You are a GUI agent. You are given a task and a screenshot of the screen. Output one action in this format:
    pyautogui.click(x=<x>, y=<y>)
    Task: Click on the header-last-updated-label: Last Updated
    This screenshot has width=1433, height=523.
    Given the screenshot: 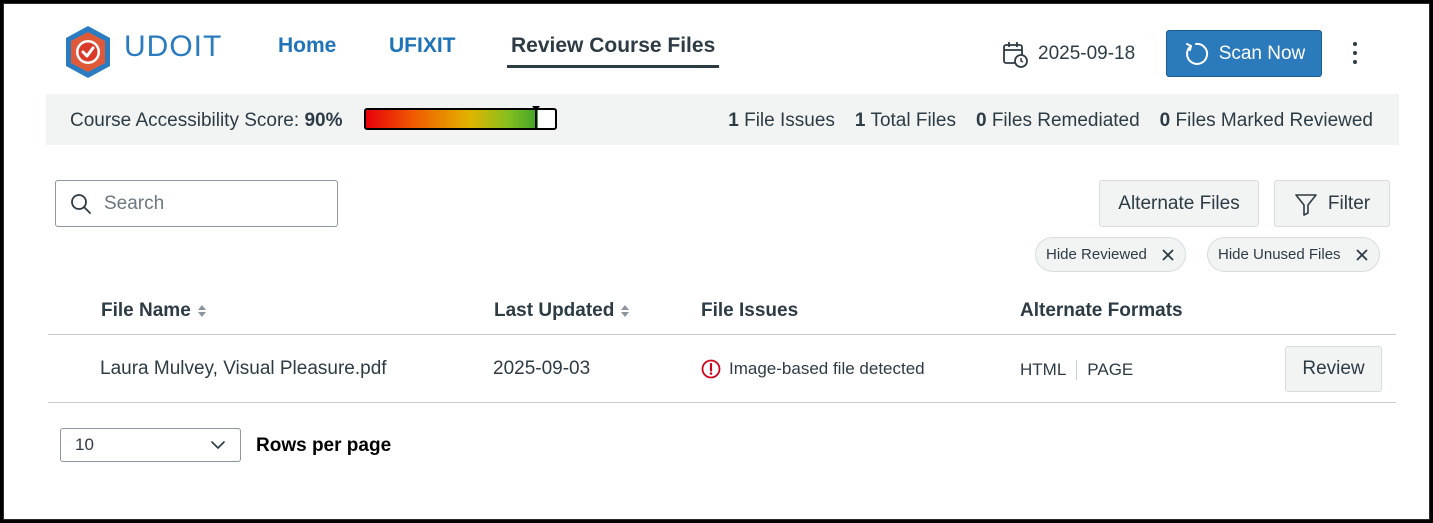 What is the action you would take?
    pyautogui.click(x=554, y=310)
    